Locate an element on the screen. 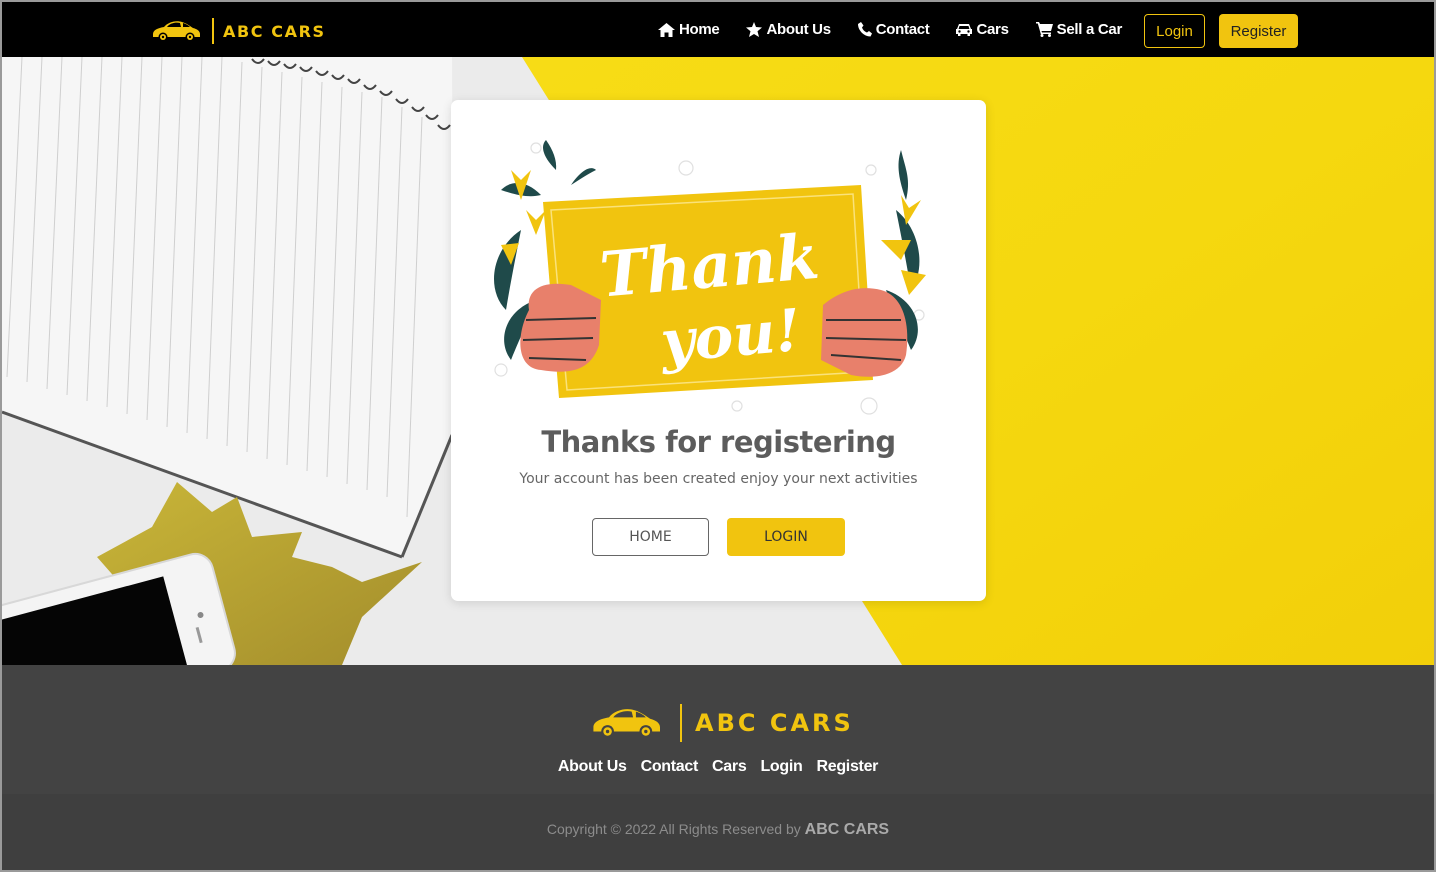 This screenshot has height=872, width=1436. illustration-you-text: you! is located at coordinates (729, 336).